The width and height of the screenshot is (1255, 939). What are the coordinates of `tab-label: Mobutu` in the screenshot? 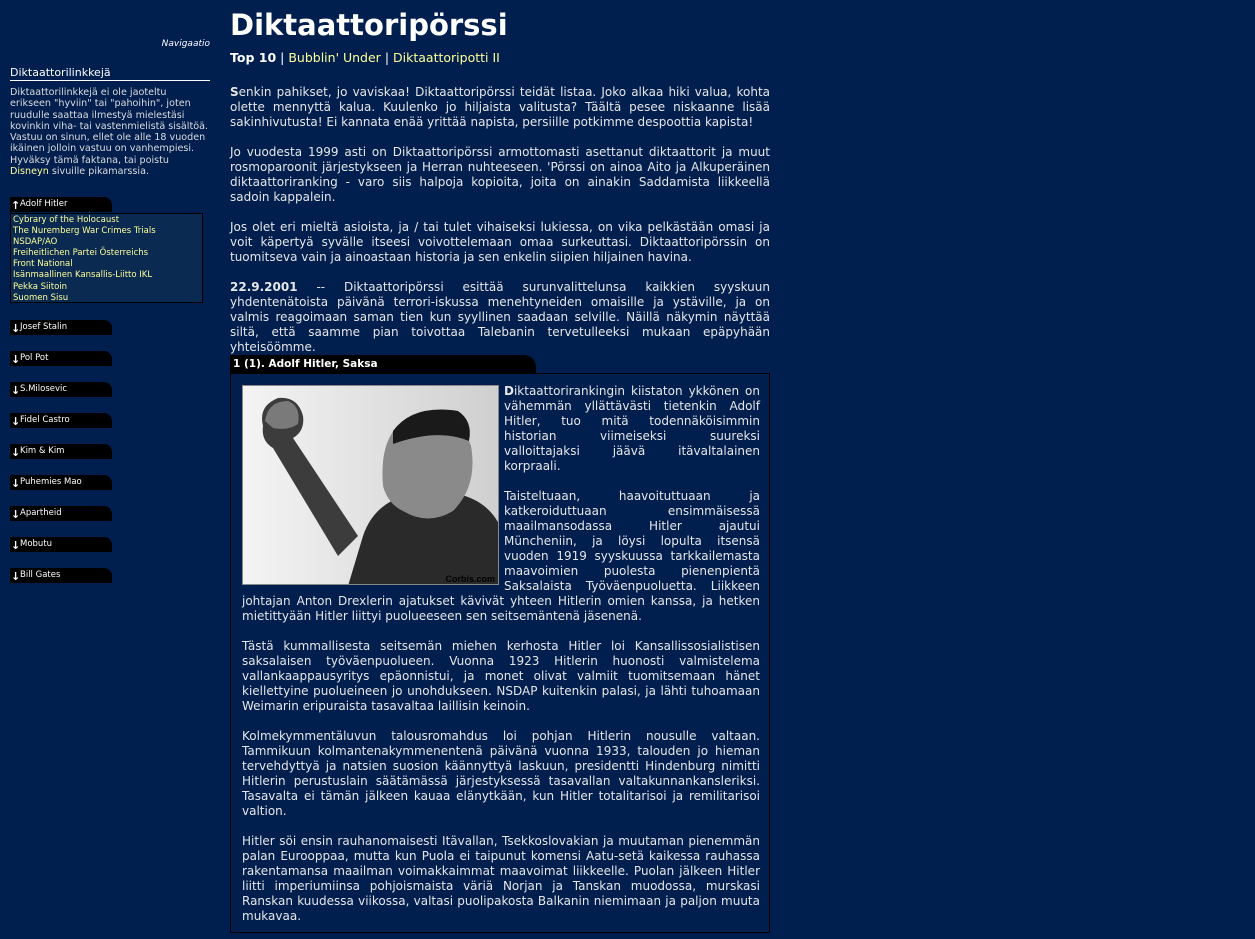 It's located at (36, 544).